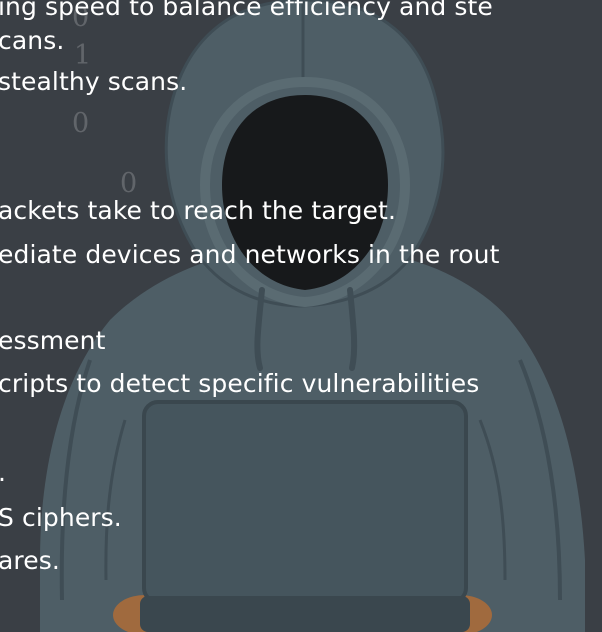 The image size is (602, 632). What do you see at coordinates (198, 210) in the screenshot?
I see `text-line-4: ackets take to reach the target.` at bounding box center [198, 210].